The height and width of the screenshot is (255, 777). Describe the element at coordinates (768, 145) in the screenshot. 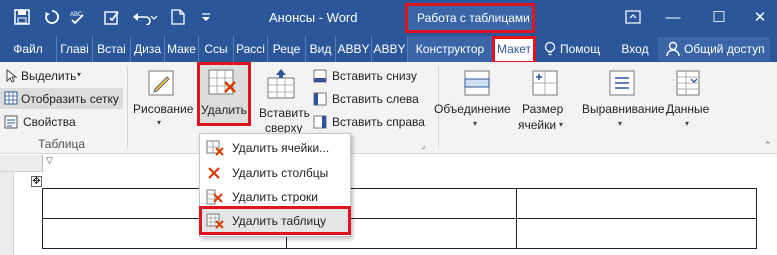

I see `collapse-ribbon-icon: ⌃` at that location.